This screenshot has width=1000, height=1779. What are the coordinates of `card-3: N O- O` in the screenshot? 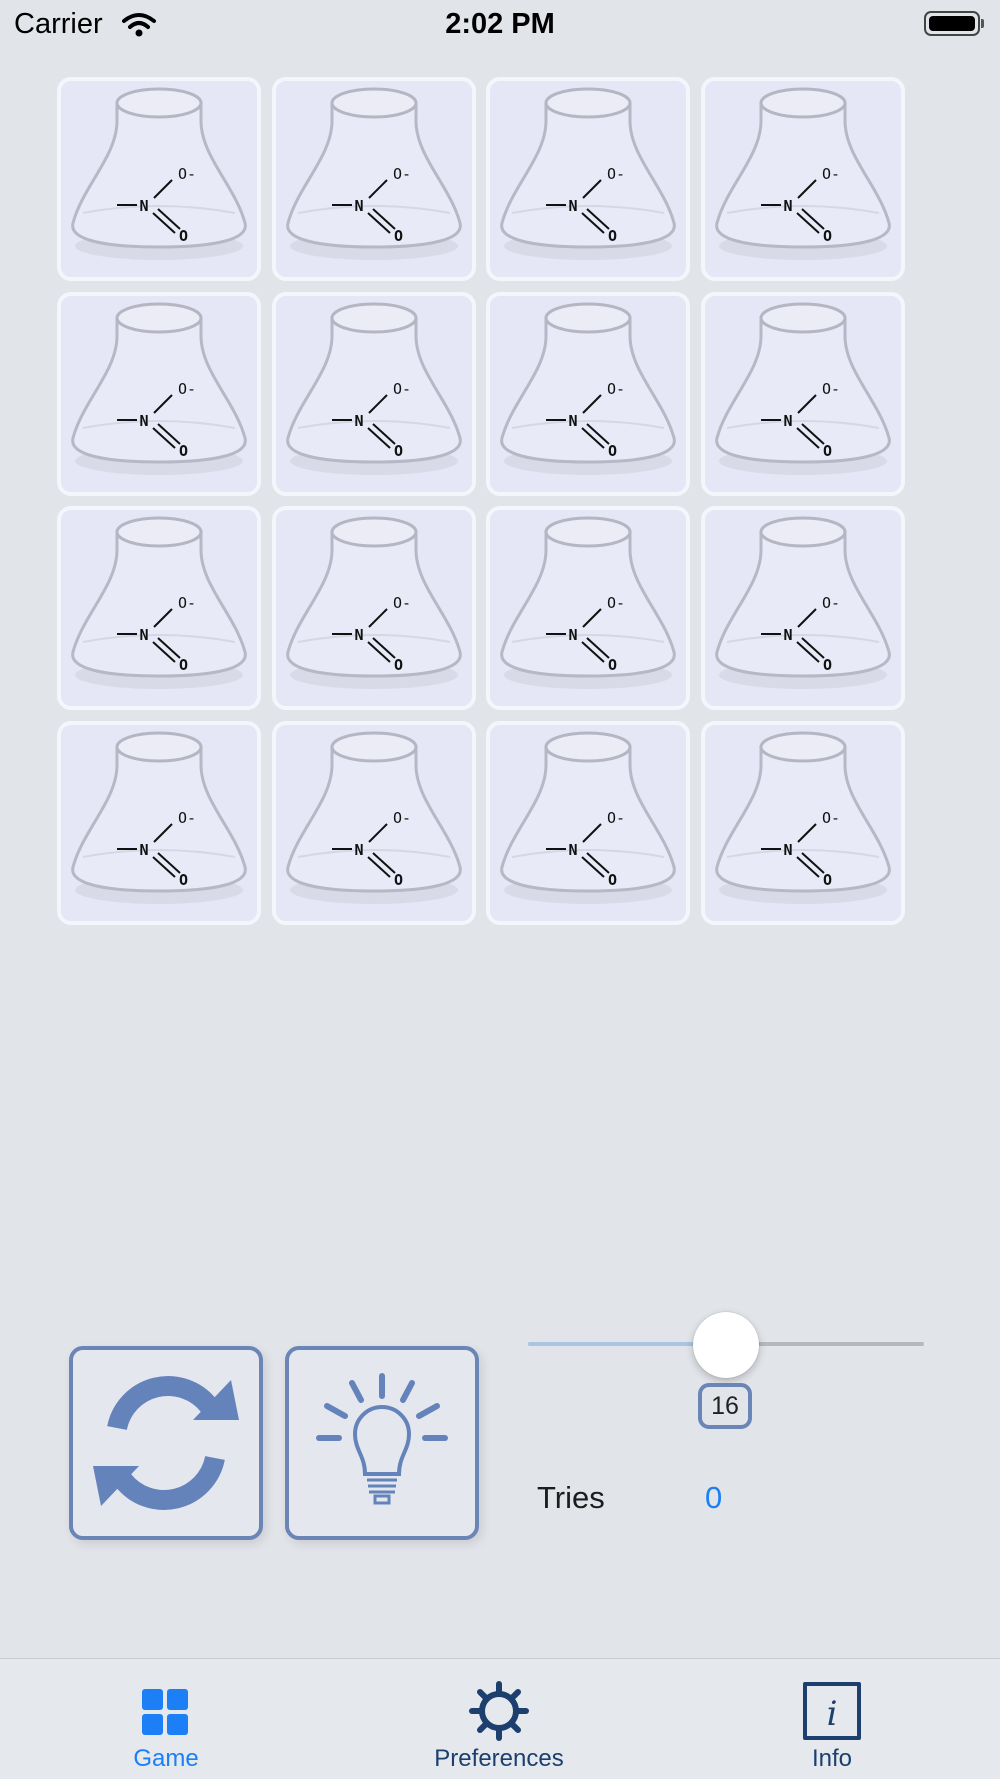 It's located at (588, 179).